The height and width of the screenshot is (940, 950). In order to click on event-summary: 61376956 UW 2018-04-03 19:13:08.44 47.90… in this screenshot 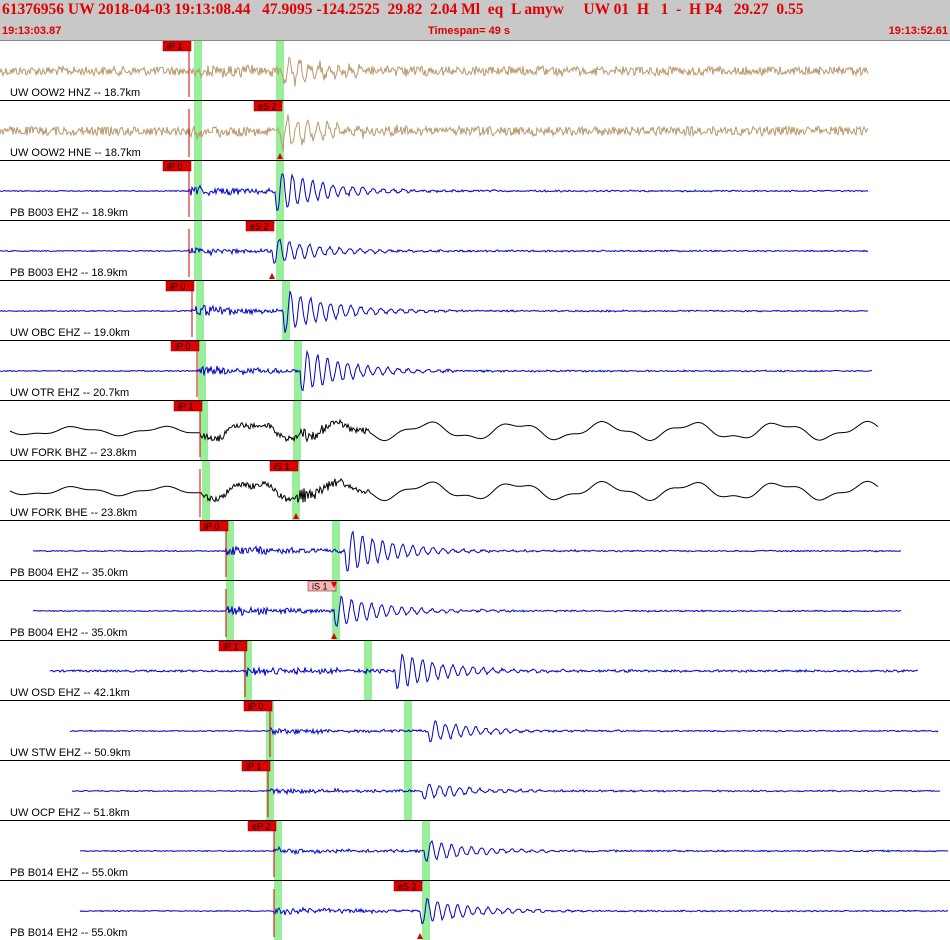, I will do `click(403, 9)`.